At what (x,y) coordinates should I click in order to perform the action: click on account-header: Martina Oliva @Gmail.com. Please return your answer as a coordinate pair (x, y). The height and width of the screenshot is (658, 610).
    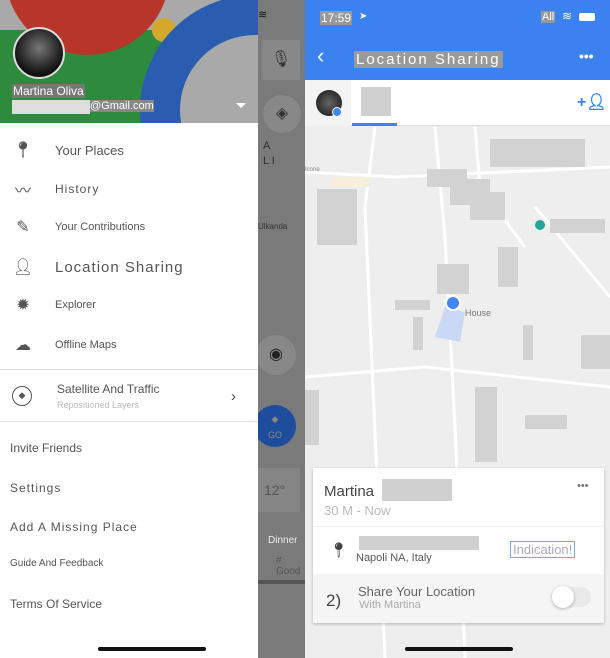
    Looking at the image, I should click on (129, 61).